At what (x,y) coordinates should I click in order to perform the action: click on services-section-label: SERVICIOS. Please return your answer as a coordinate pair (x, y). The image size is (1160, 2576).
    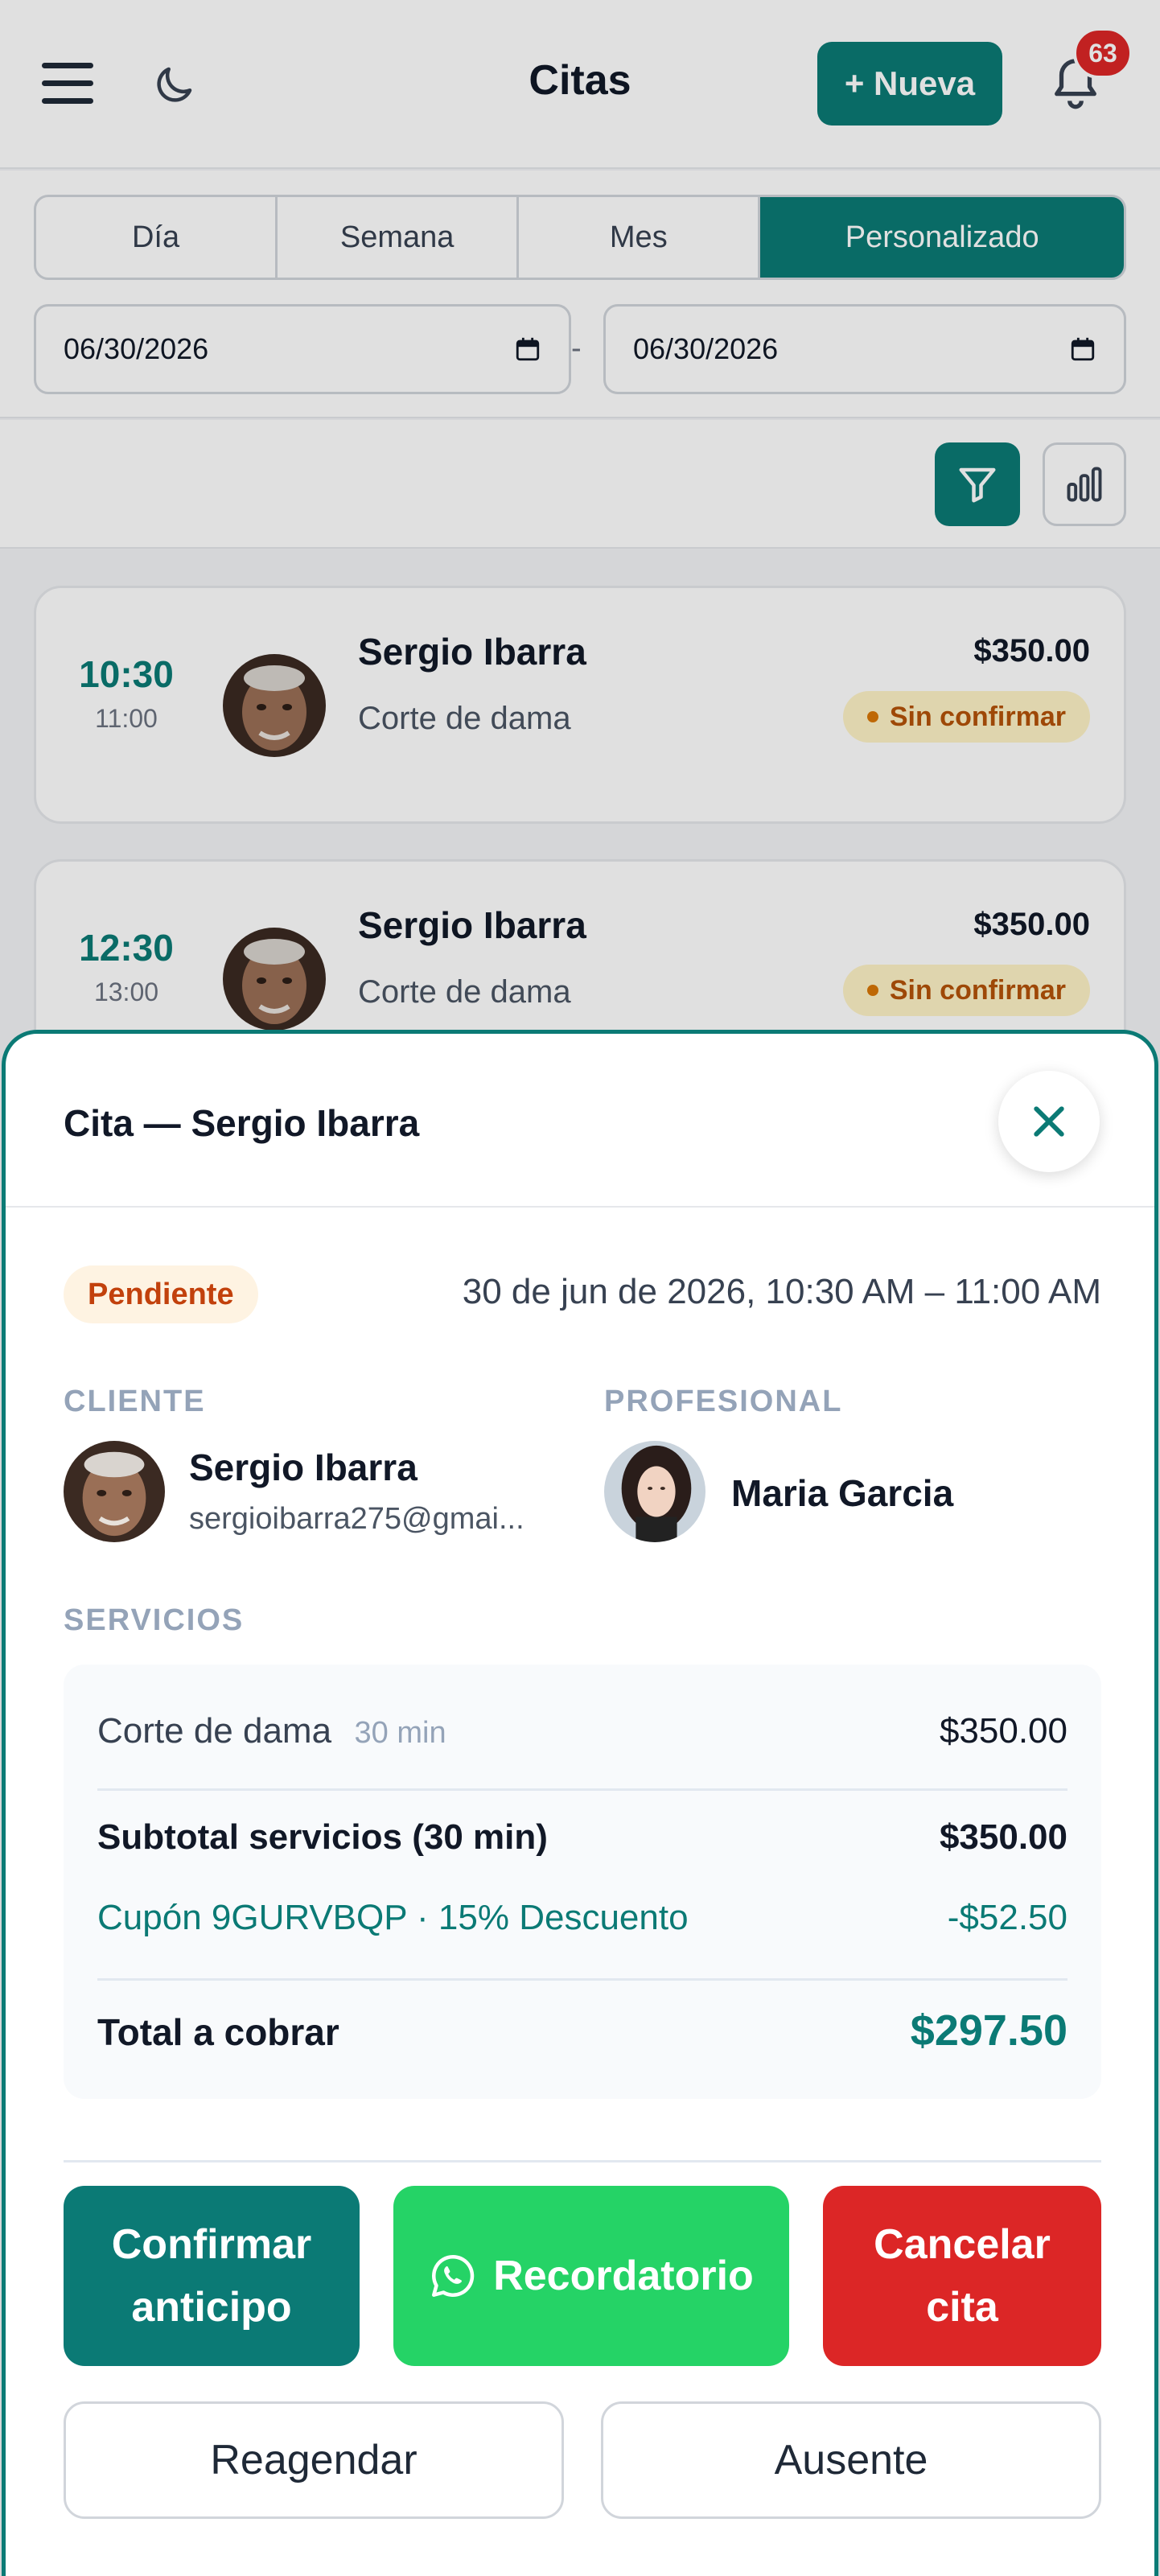
    Looking at the image, I should click on (154, 1620).